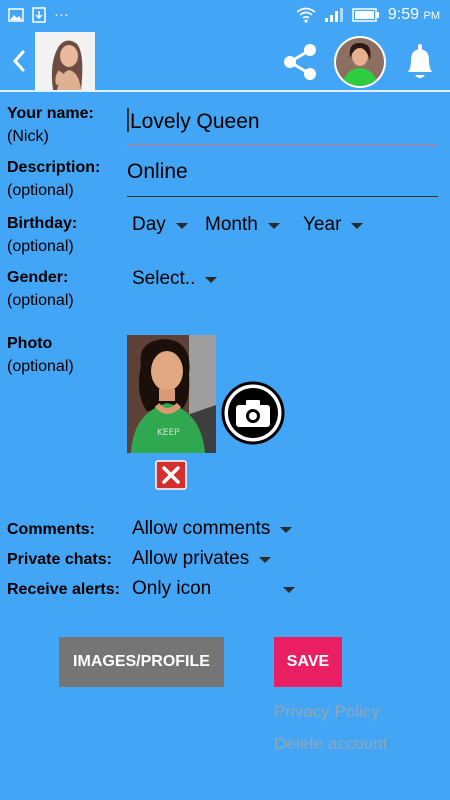  I want to click on gallery-notification-icon, so click(16, 14).